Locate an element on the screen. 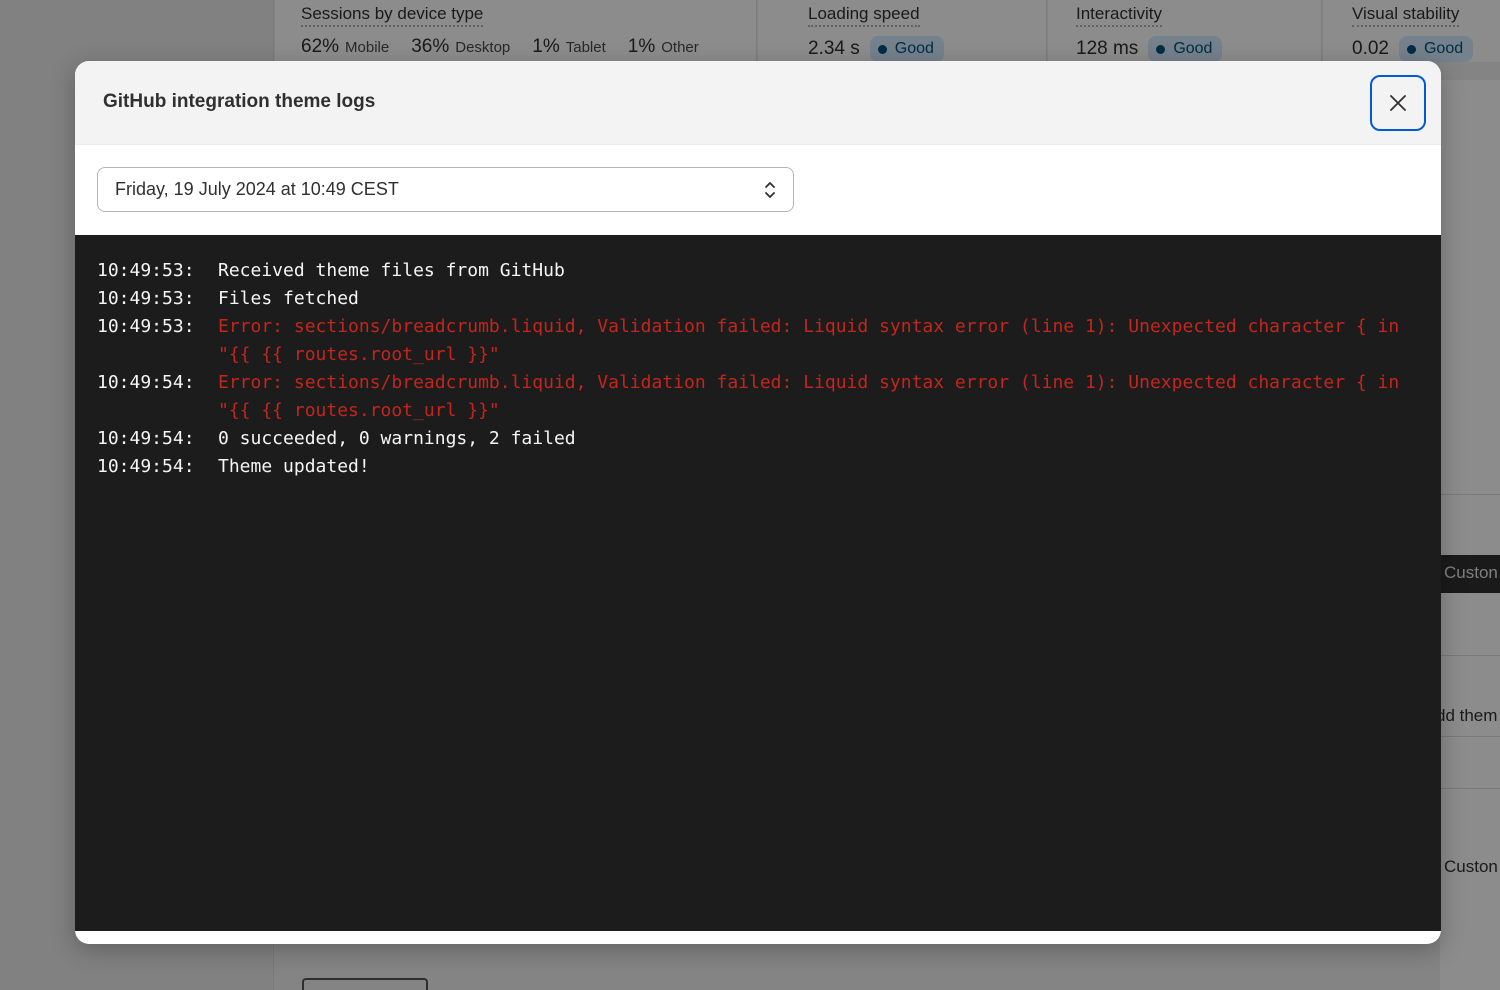 This screenshot has height=990, width=1500. close-icon is located at coordinates (1398, 103).